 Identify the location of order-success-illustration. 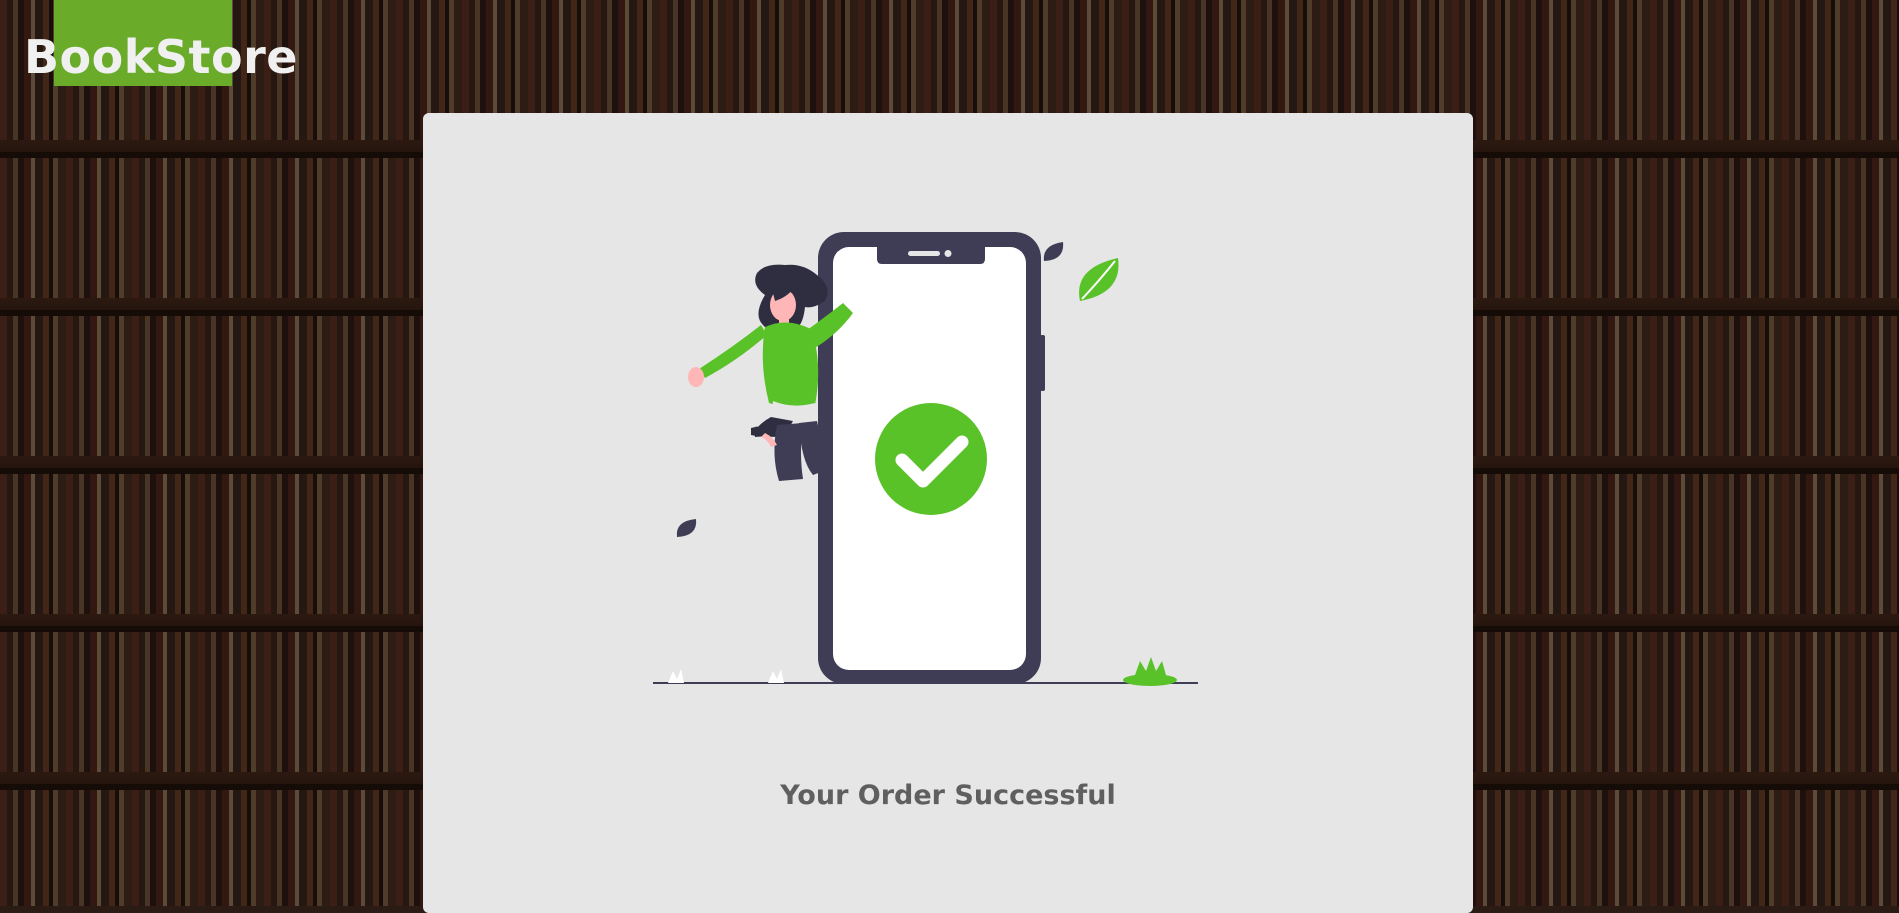
(925, 459).